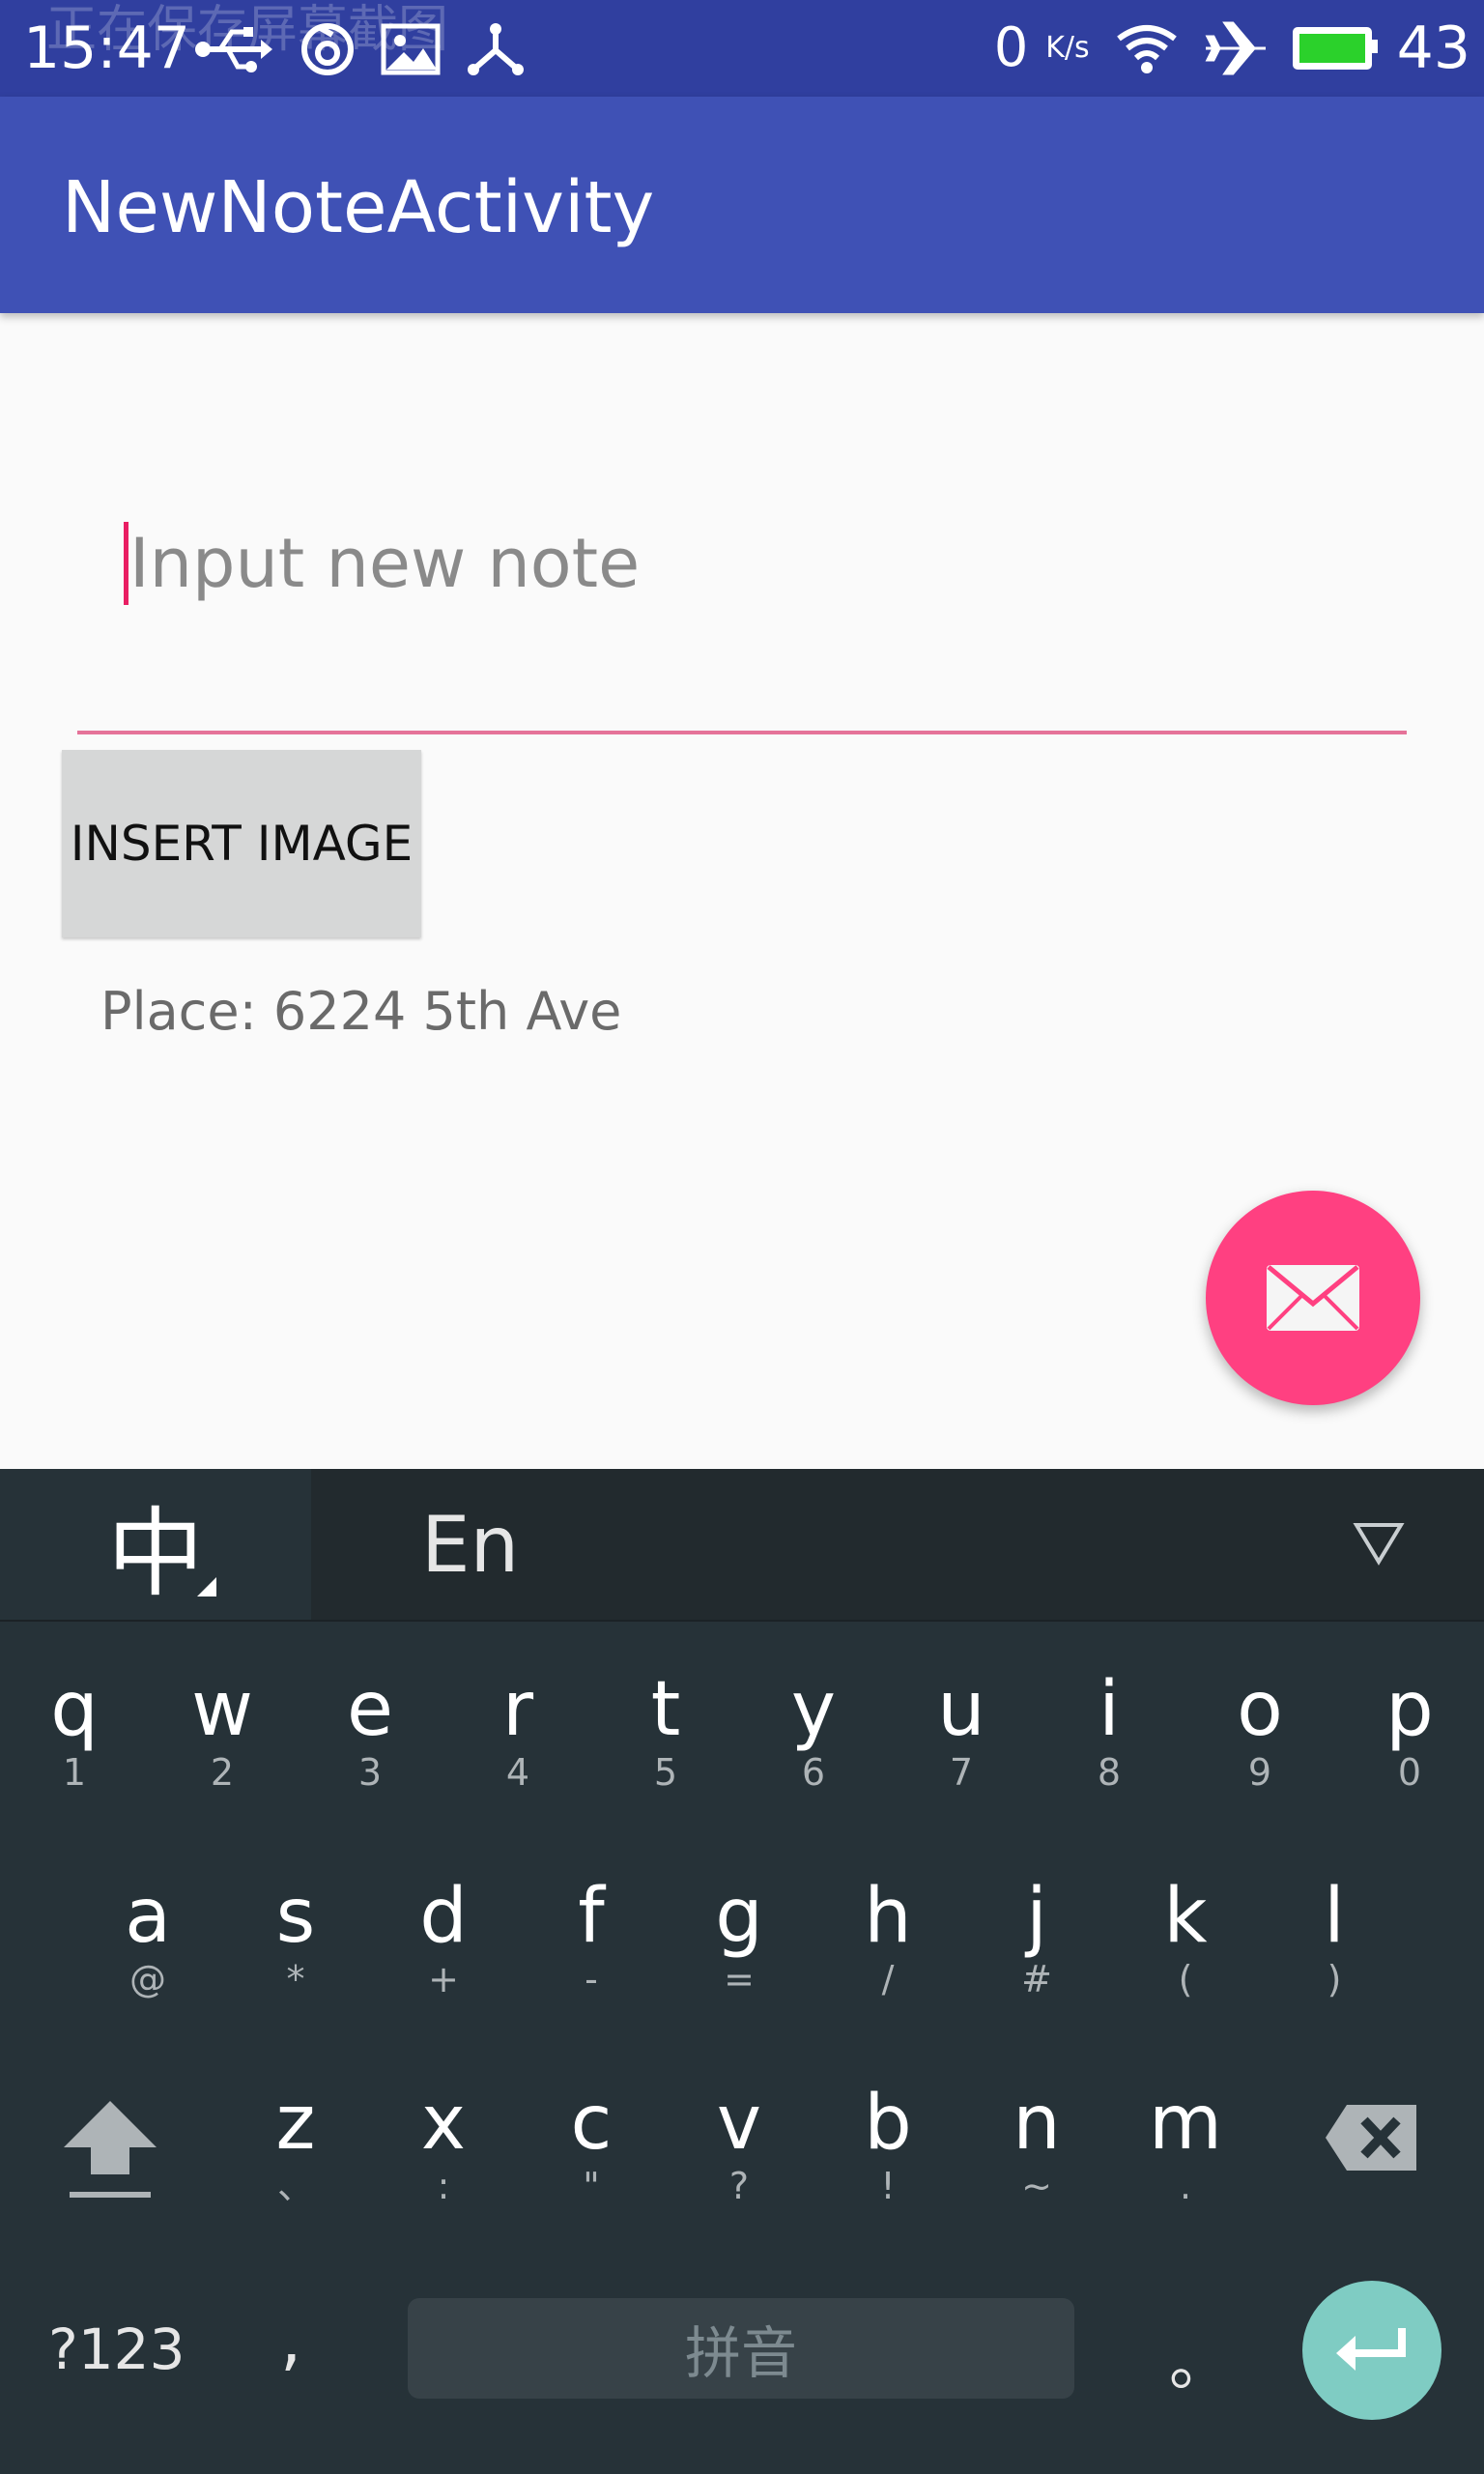  I want to click on key-o: o9, so click(1260, 1731).